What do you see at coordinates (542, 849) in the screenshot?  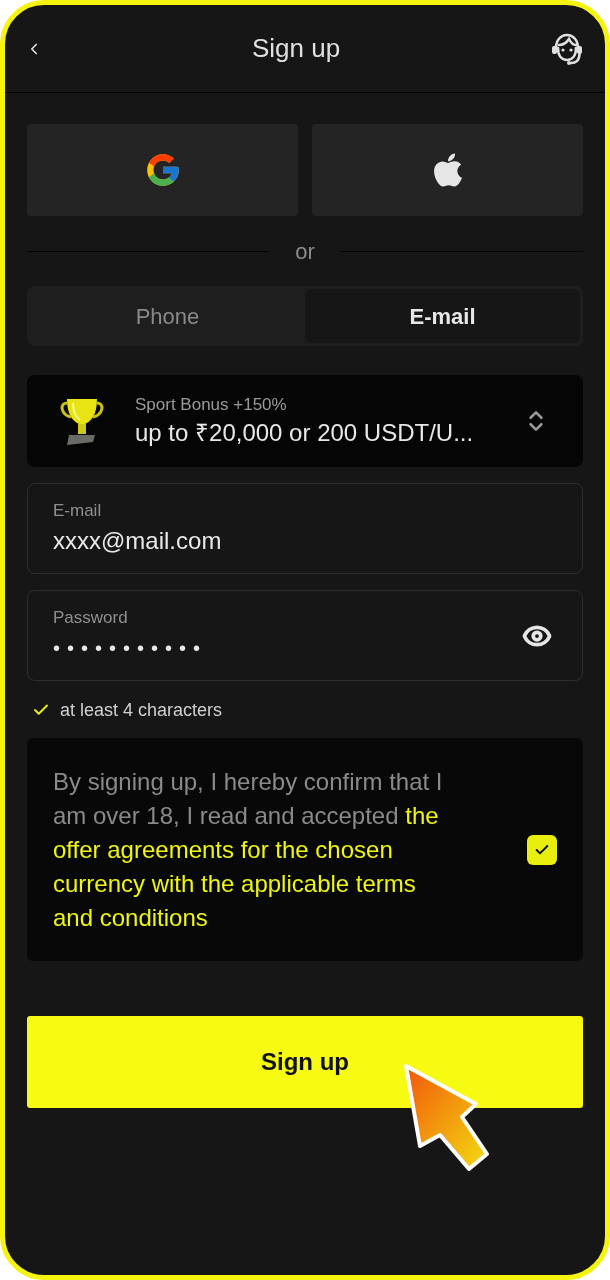 I see `consent-checkbox` at bounding box center [542, 849].